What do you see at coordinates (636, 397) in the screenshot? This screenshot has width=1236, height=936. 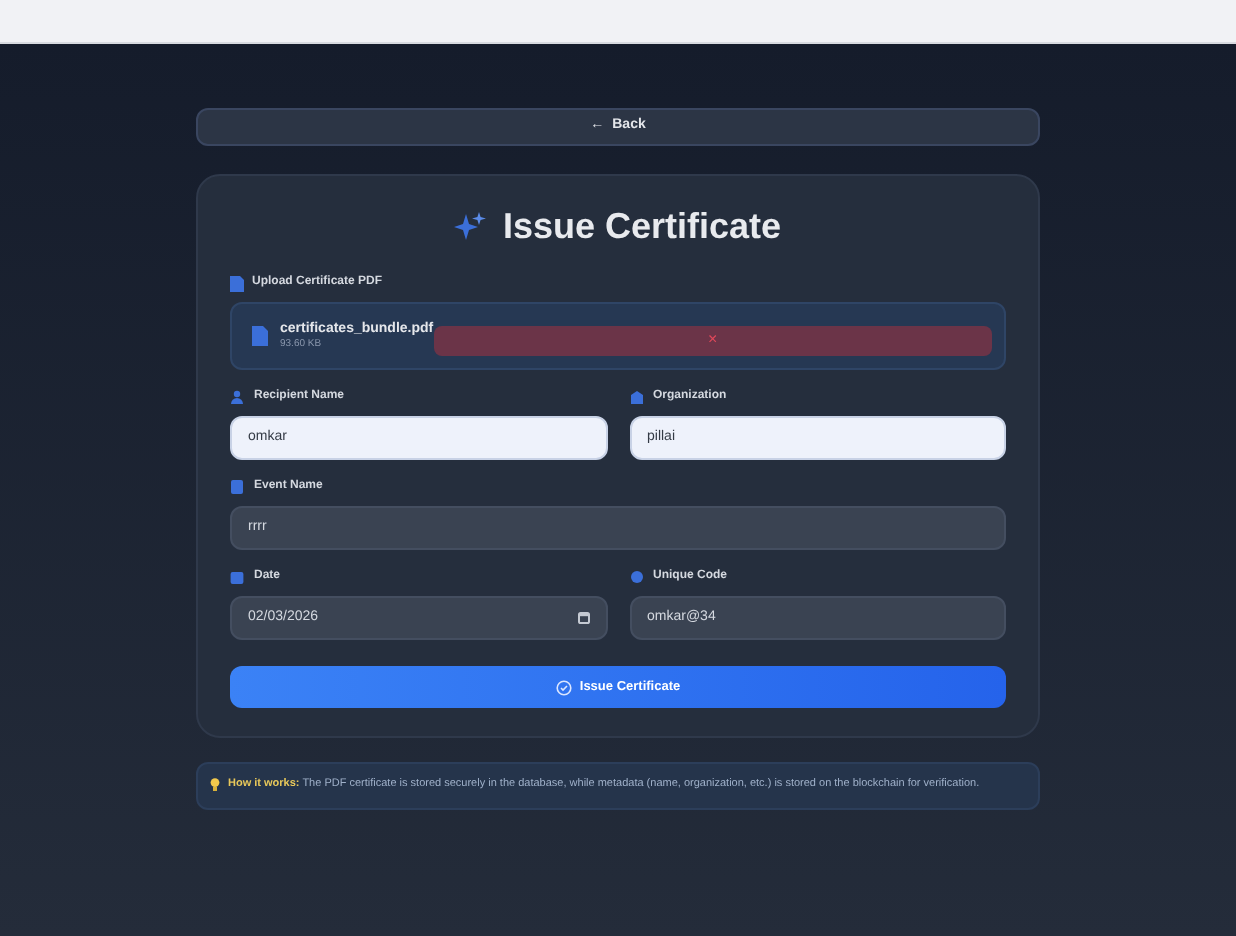 I see `building-icon` at bounding box center [636, 397].